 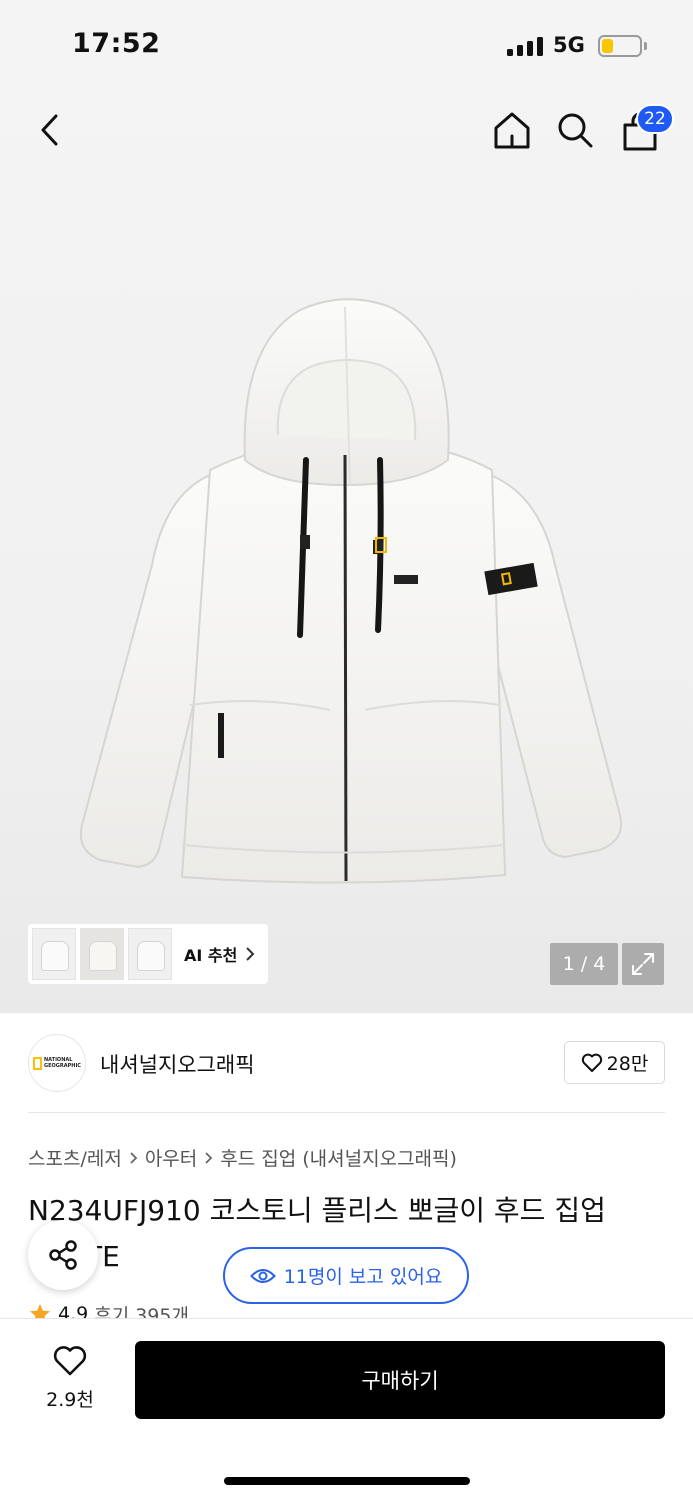 I want to click on brand-like-count: 28만, so click(x=627, y=1064).